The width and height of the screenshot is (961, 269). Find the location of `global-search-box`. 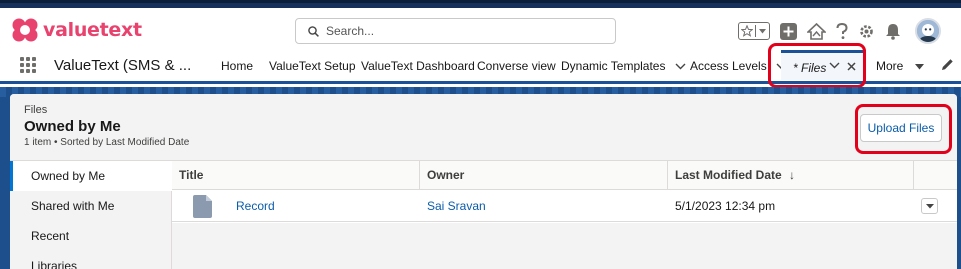

global-search-box is located at coordinates (455, 31).